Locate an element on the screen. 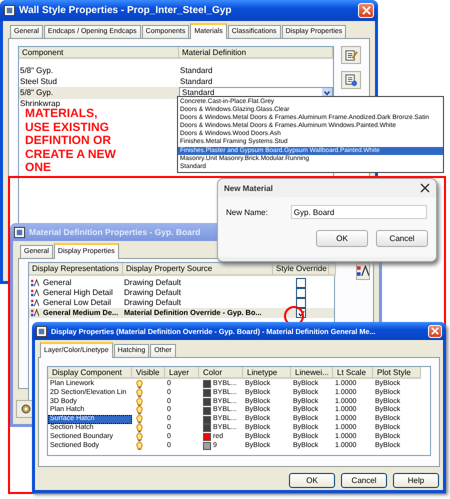 The width and height of the screenshot is (450, 499). table-cell: General is located at coordinates (57, 283).